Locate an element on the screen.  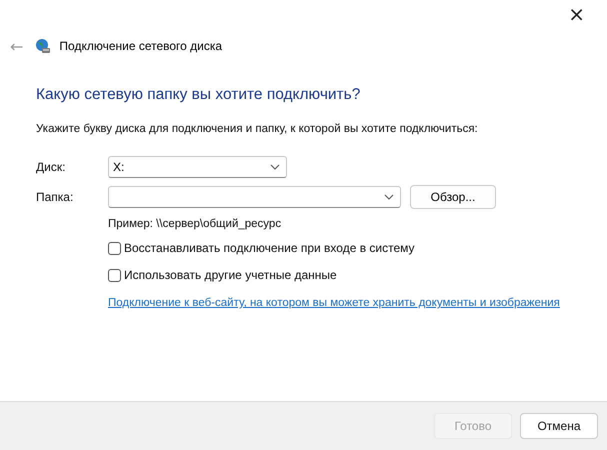
network-drive-icon is located at coordinates (43, 46).